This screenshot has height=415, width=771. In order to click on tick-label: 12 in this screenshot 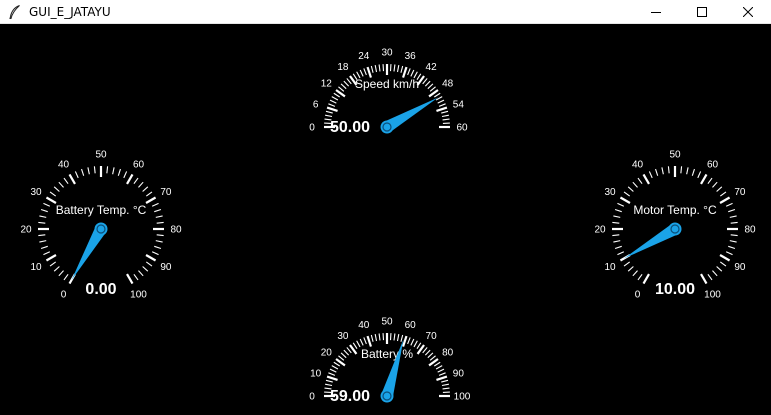, I will do `click(327, 83)`.